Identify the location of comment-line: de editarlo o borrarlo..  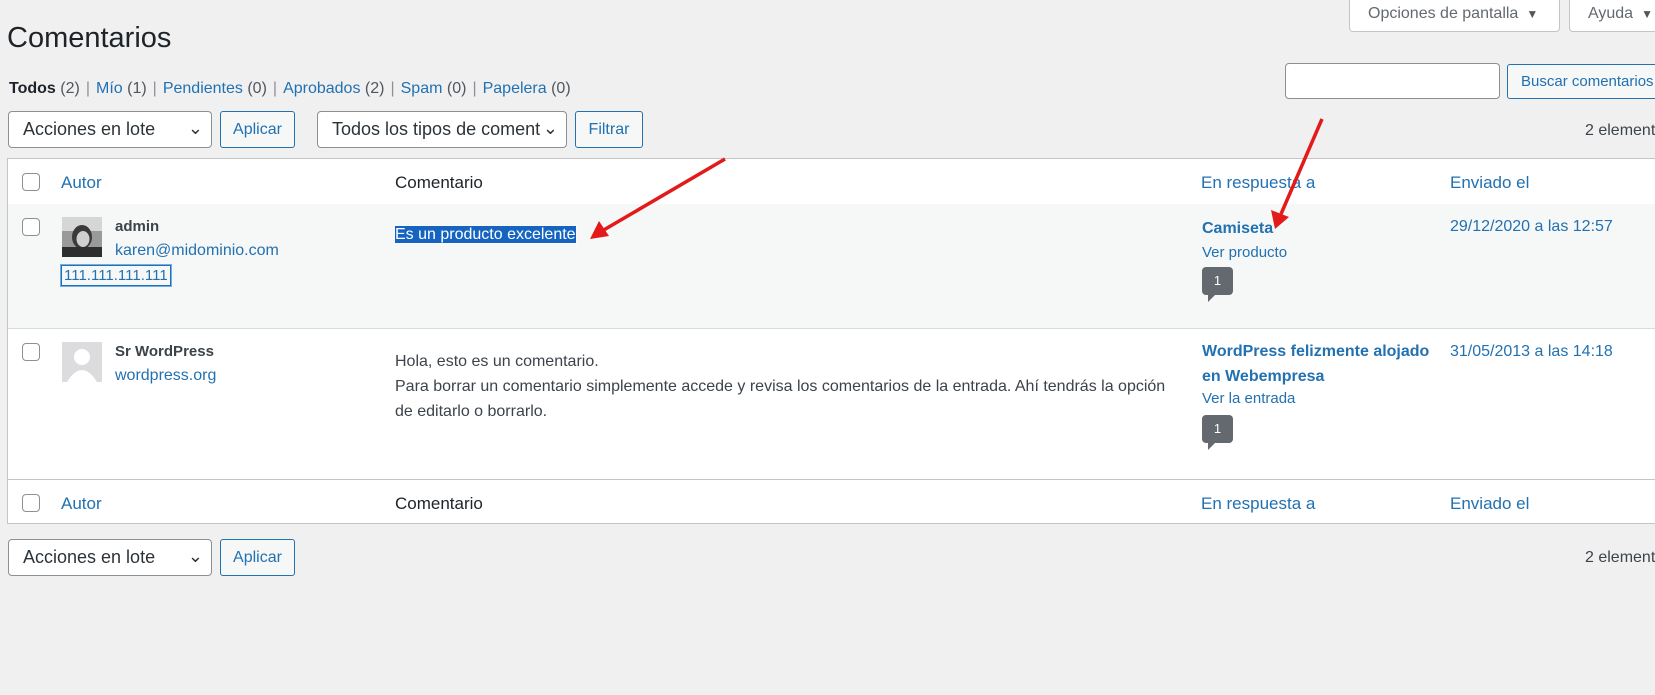
(471, 411).